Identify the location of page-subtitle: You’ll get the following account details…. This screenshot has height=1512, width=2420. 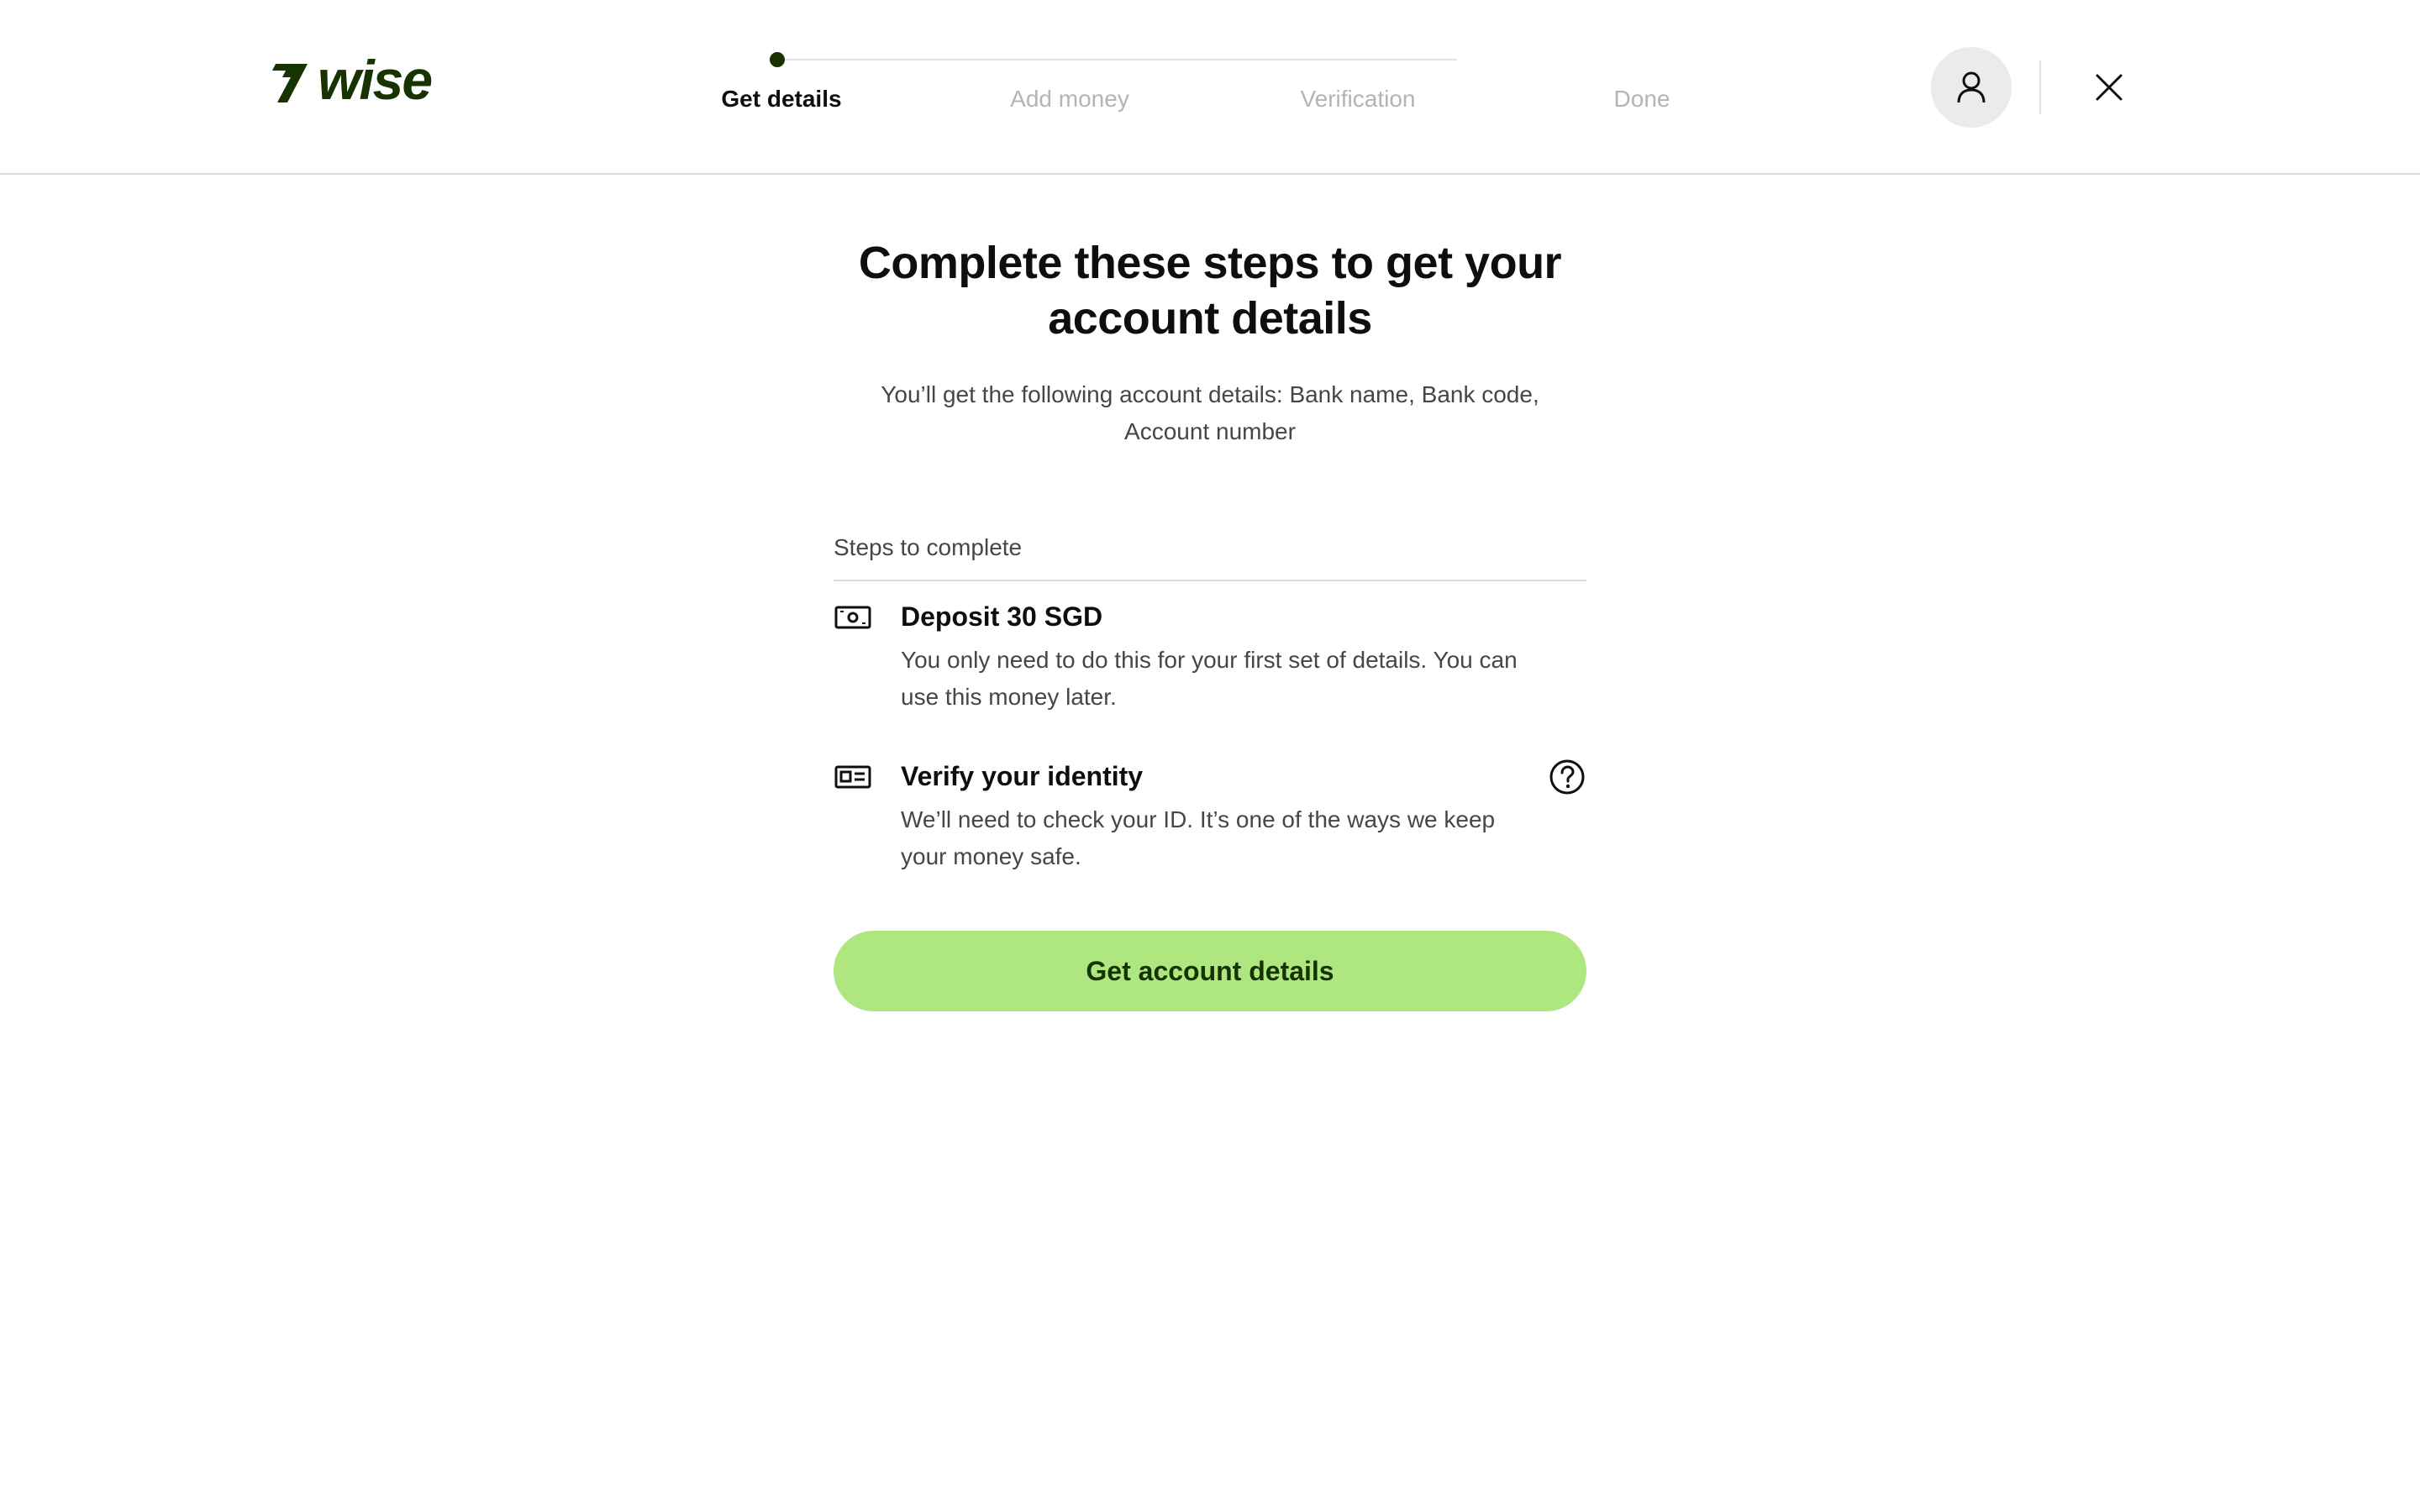
(1210, 412).